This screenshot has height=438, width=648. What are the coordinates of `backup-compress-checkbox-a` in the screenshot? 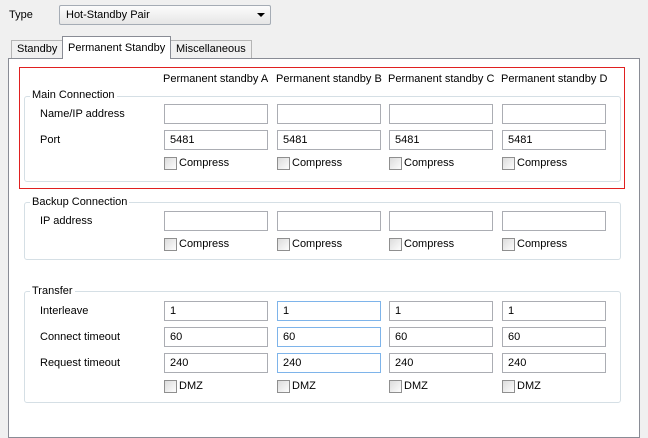 It's located at (170, 244).